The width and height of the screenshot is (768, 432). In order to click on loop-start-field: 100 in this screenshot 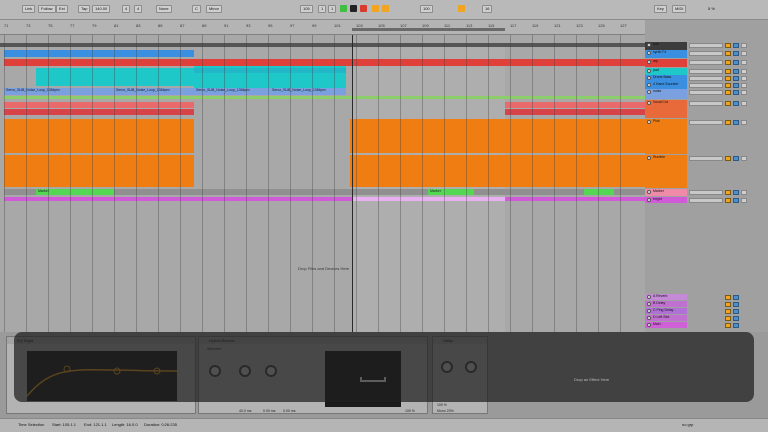, I will do `click(426, 9)`.